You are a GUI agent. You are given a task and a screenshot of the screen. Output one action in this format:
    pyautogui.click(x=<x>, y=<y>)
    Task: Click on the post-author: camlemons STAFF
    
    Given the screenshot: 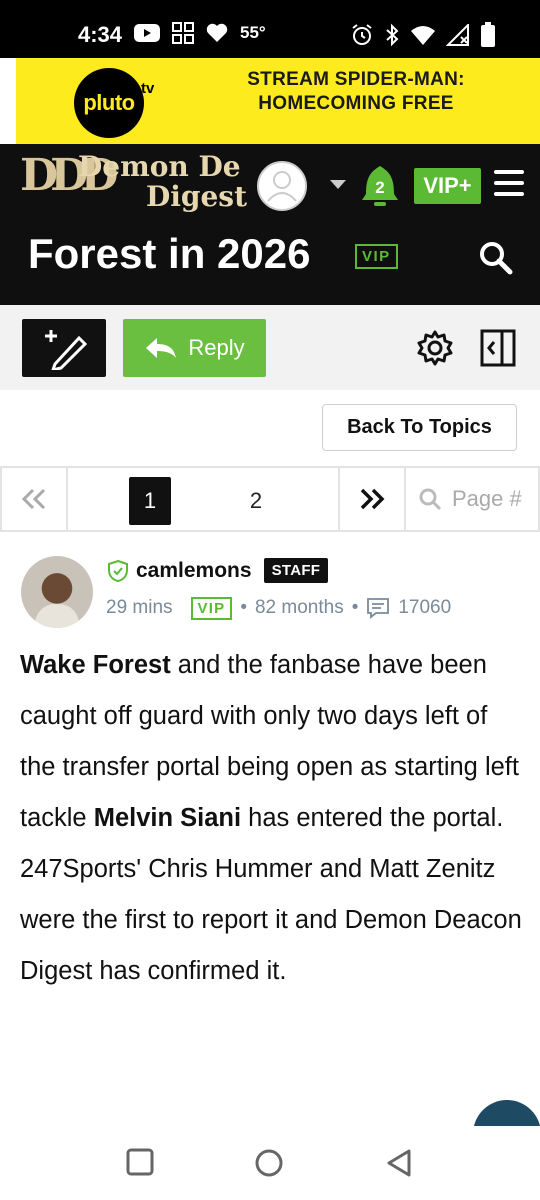 What is the action you would take?
    pyautogui.click(x=217, y=570)
    